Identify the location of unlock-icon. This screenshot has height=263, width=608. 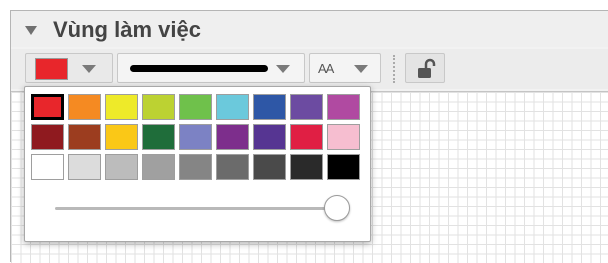
(427, 68).